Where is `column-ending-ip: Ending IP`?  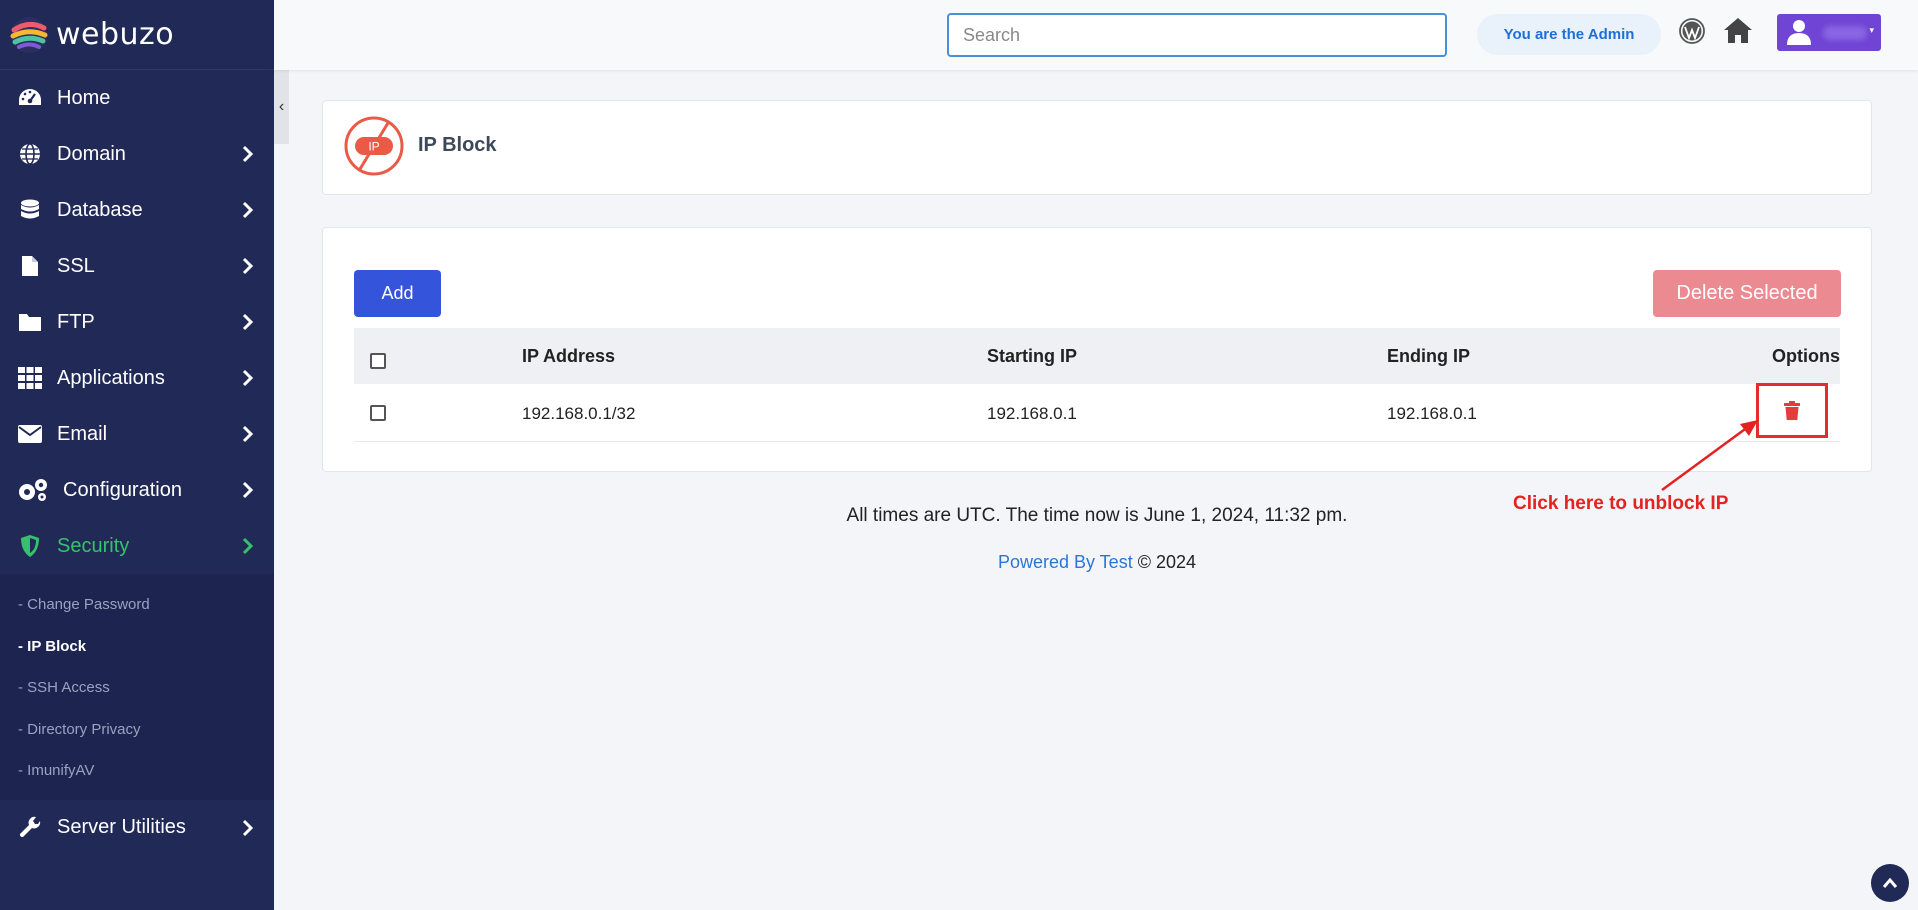 column-ending-ip: Ending IP is located at coordinates (1428, 356).